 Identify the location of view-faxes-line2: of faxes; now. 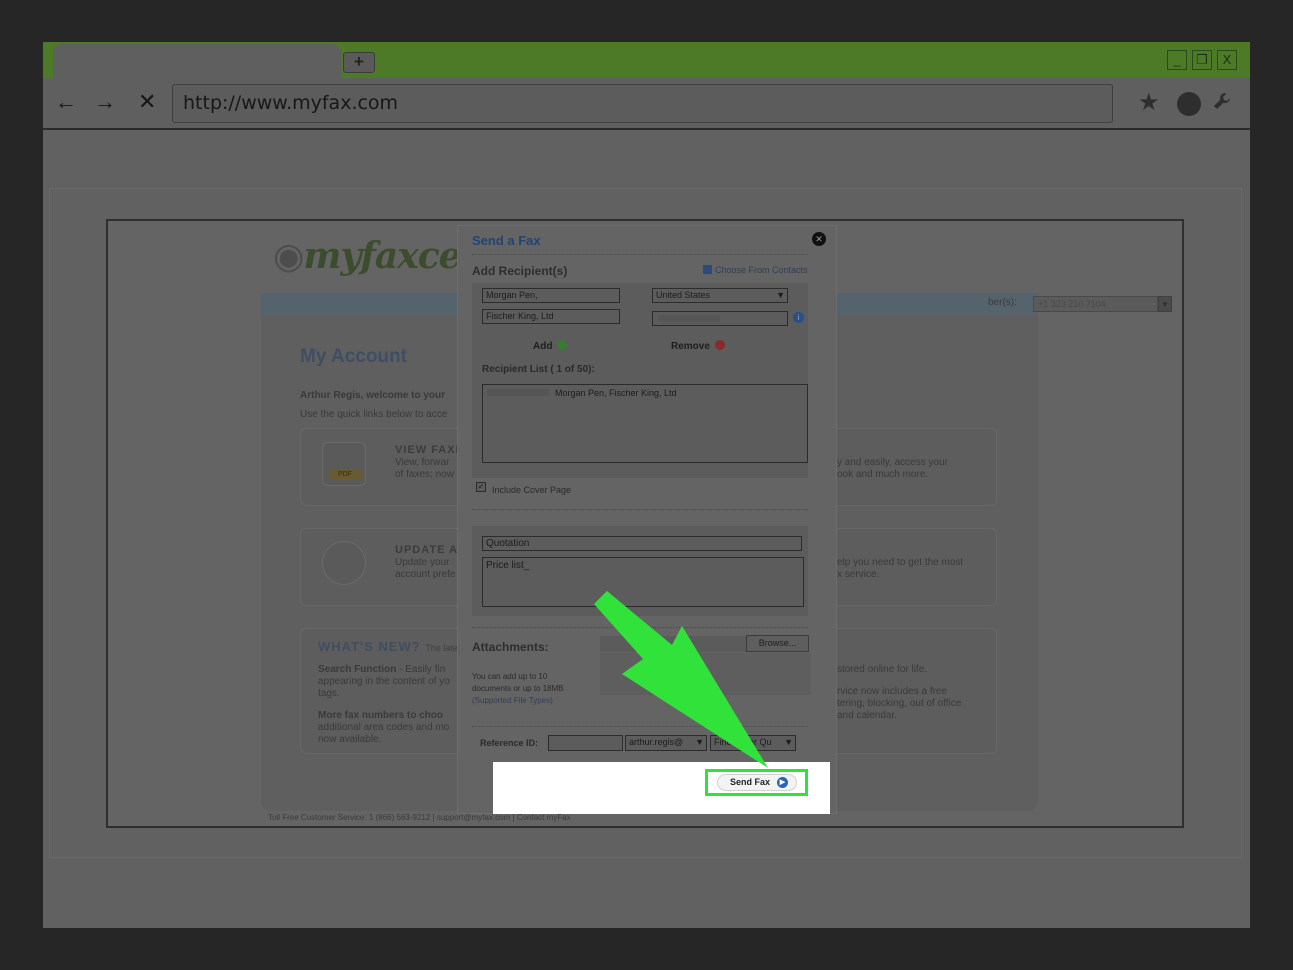
(424, 474).